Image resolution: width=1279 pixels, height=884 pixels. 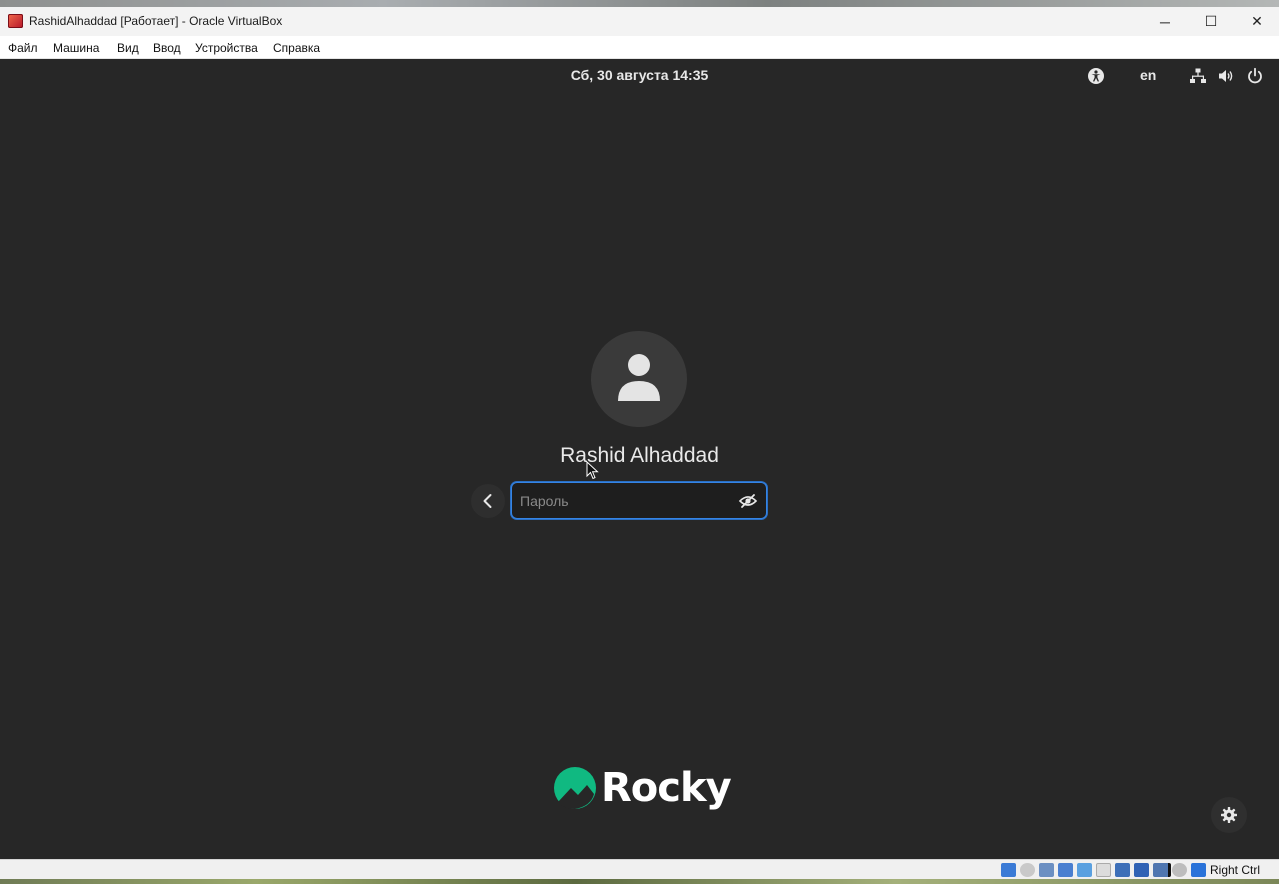 I want to click on mouse-integration-icon, so click(x=1162, y=870).